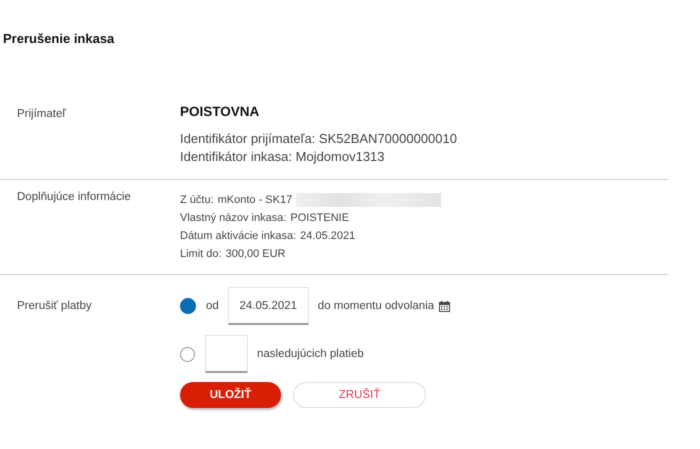 The height and width of the screenshot is (449, 700). Describe the element at coordinates (41, 114) in the screenshot. I see `field-label: Prijímateľ` at that location.